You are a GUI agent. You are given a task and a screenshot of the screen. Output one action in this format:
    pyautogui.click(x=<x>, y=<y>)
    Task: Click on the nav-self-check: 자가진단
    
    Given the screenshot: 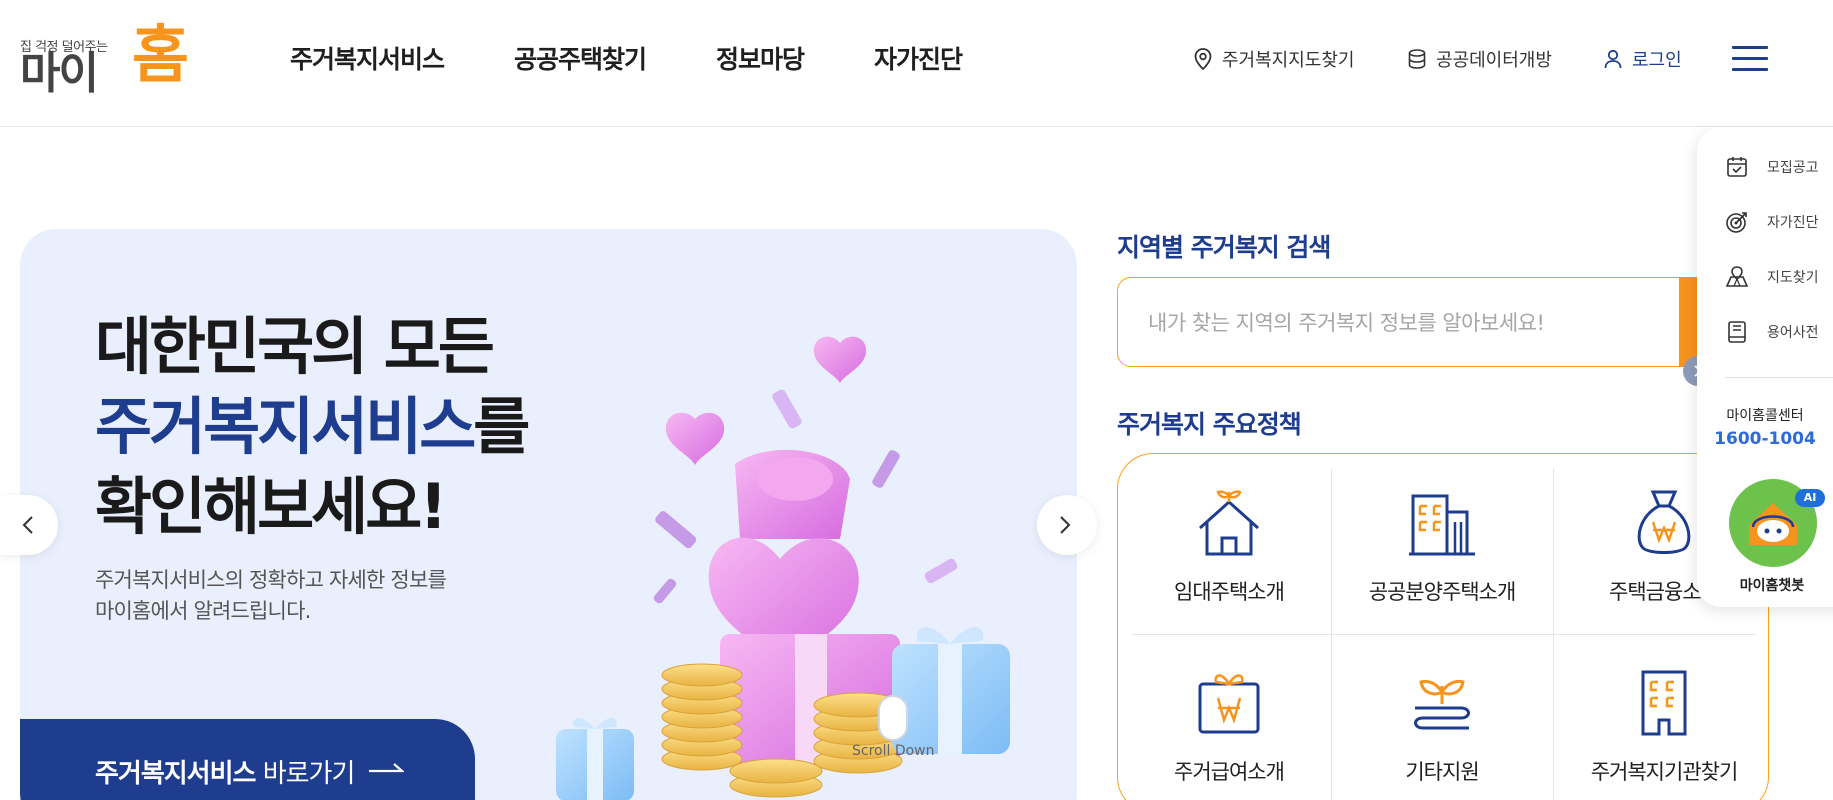 What is the action you would take?
    pyautogui.click(x=918, y=58)
    